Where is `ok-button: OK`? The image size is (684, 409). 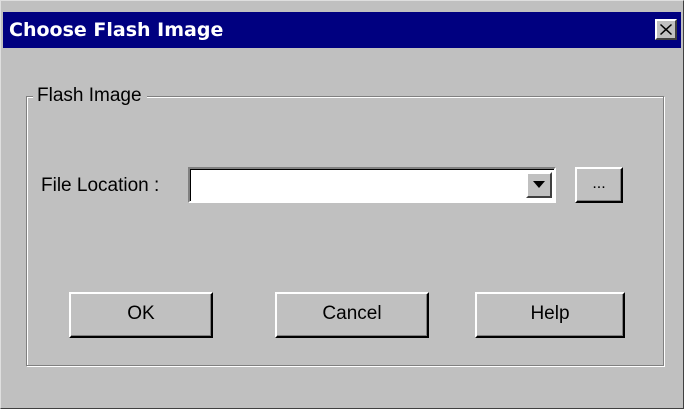
ok-button: OK is located at coordinates (141, 315).